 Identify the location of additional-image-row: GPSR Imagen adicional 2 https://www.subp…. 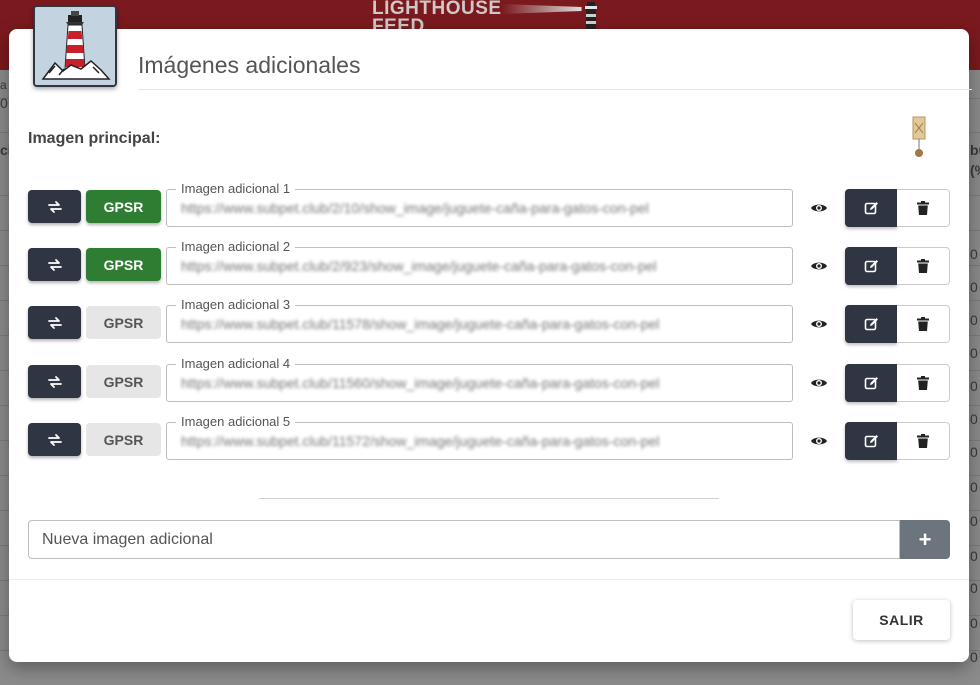
(489, 263).